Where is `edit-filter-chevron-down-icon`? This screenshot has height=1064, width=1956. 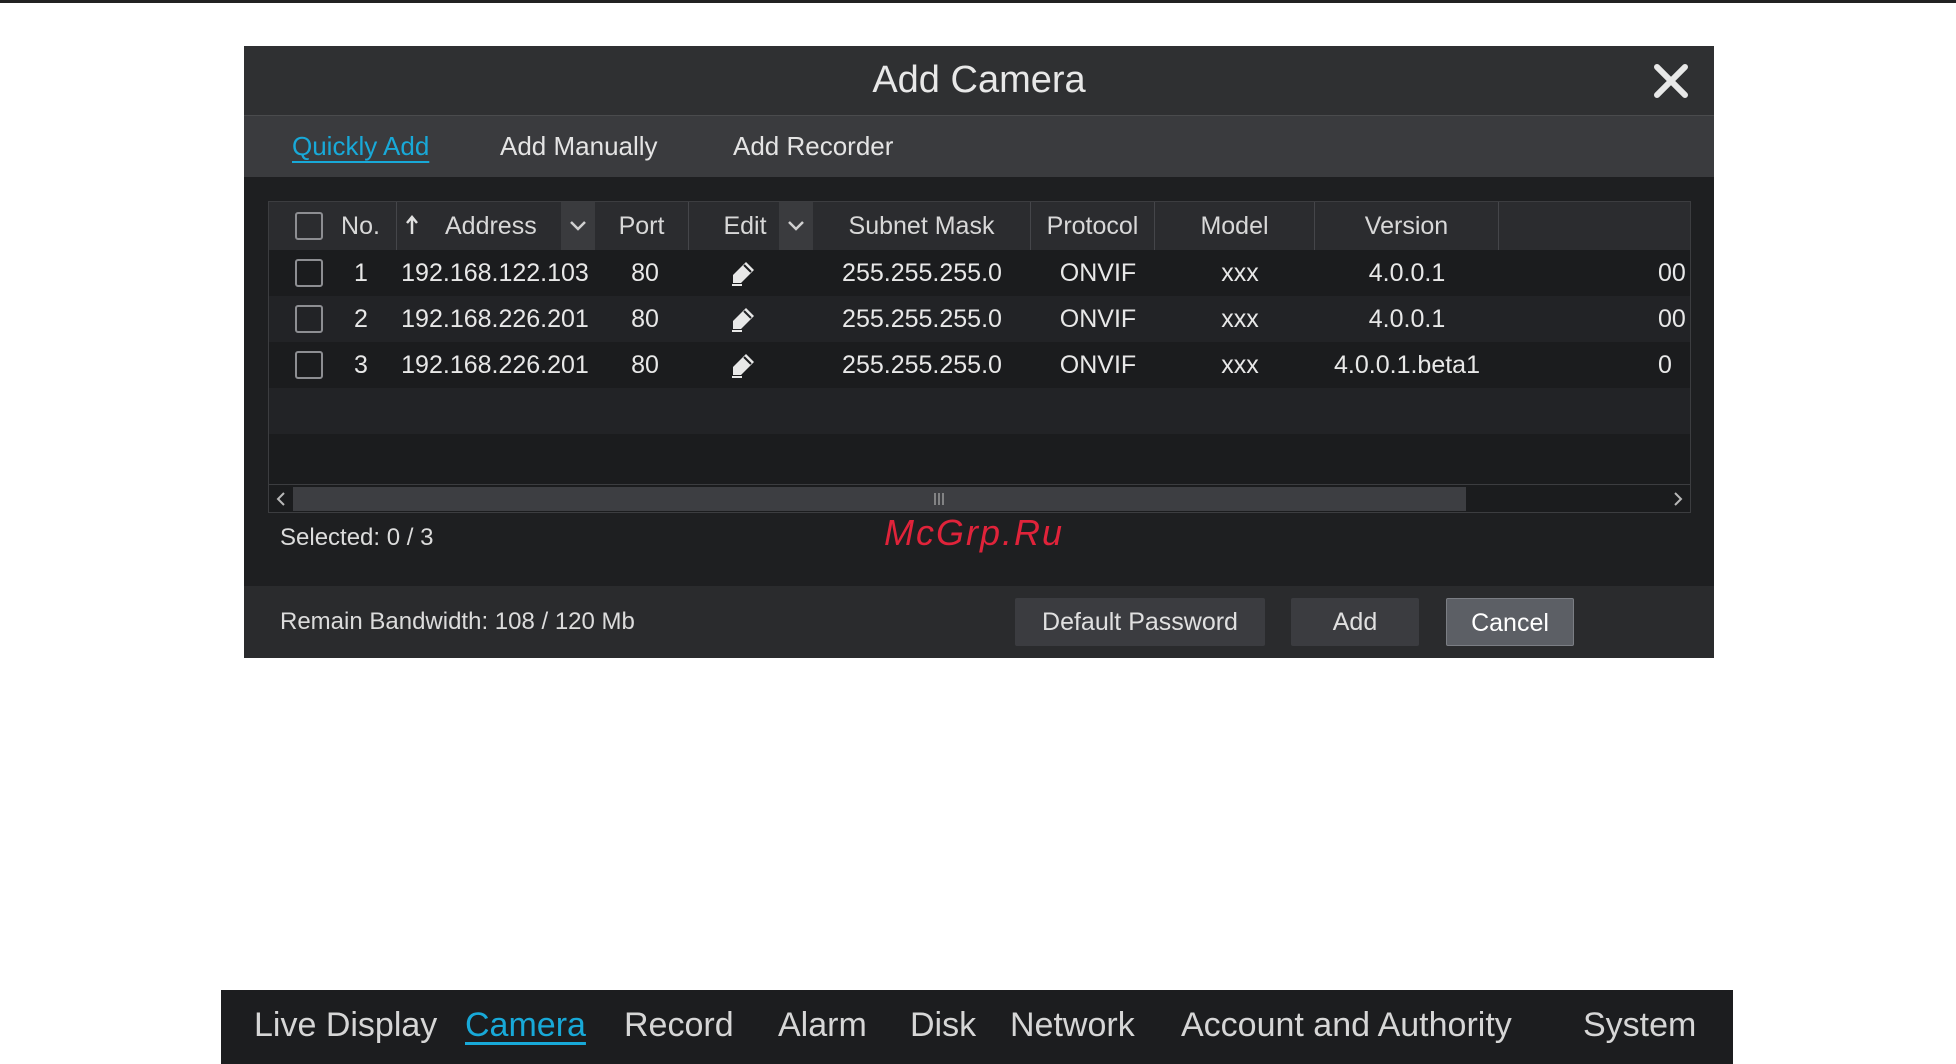 edit-filter-chevron-down-icon is located at coordinates (796, 226).